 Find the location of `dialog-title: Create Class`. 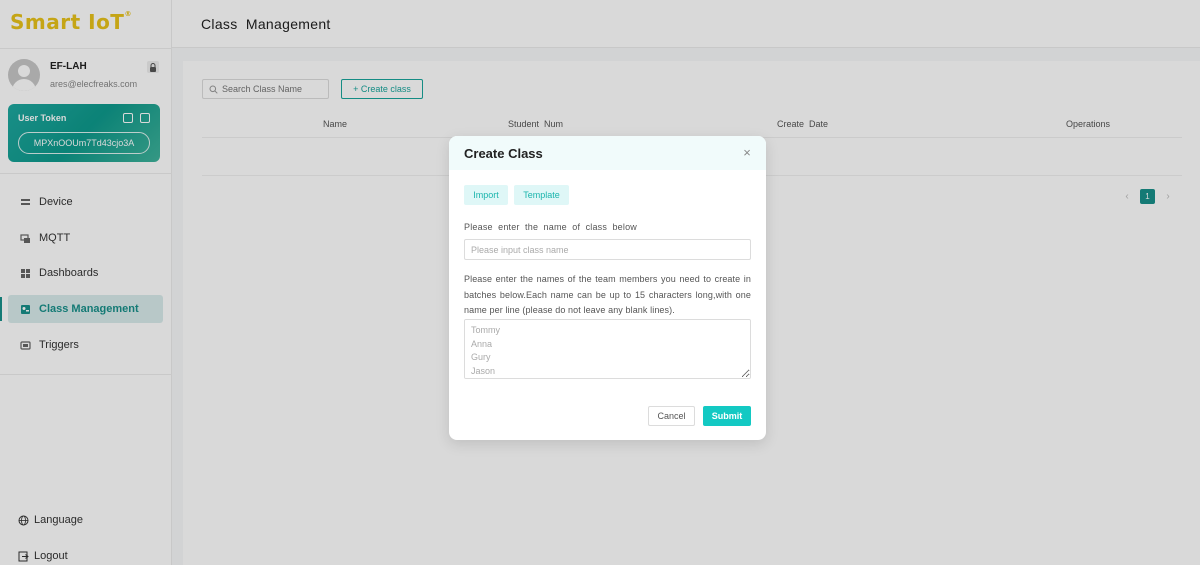

dialog-title: Create Class is located at coordinates (503, 153).